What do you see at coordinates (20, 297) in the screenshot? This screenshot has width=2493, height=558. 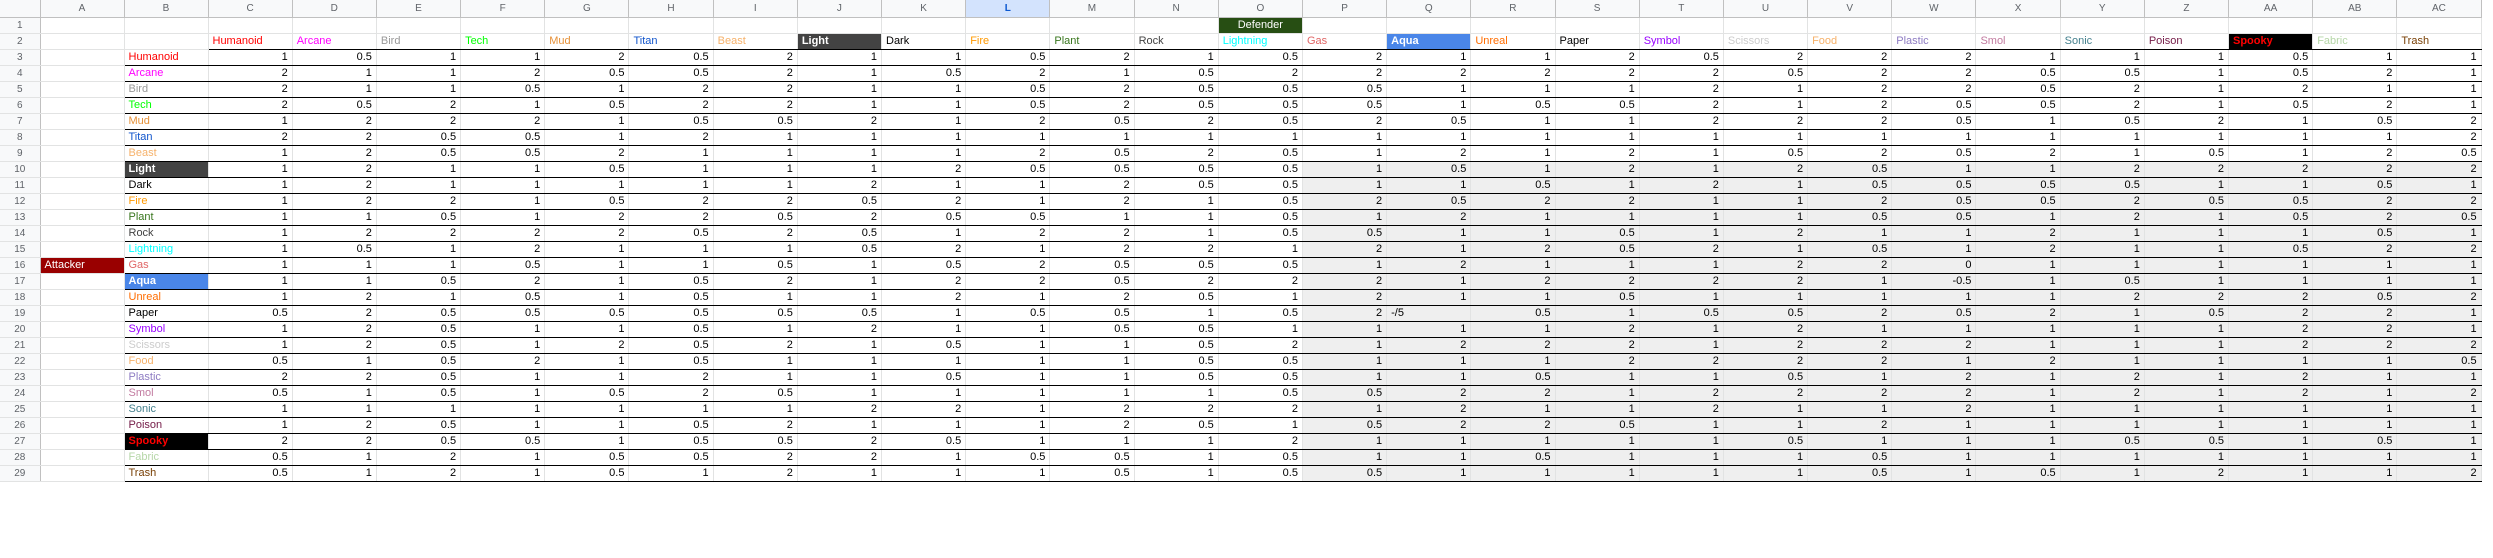 I see `row-header-18: 18` at bounding box center [20, 297].